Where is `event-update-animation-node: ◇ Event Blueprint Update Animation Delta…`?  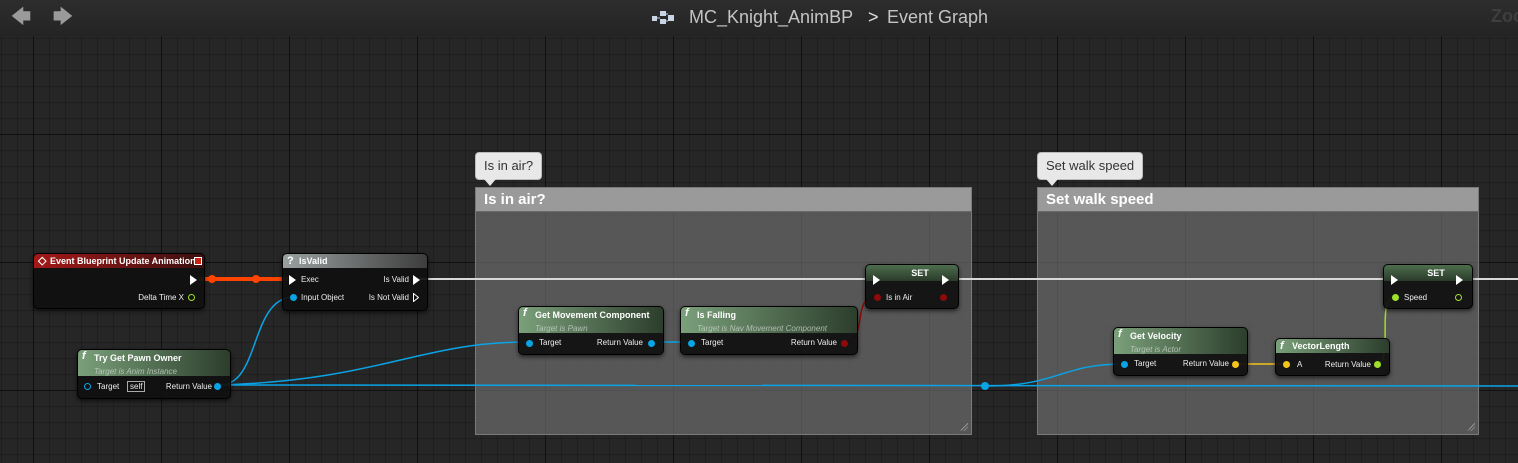
event-update-animation-node: ◇ Event Blueprint Update Animation Delta… is located at coordinates (119, 281).